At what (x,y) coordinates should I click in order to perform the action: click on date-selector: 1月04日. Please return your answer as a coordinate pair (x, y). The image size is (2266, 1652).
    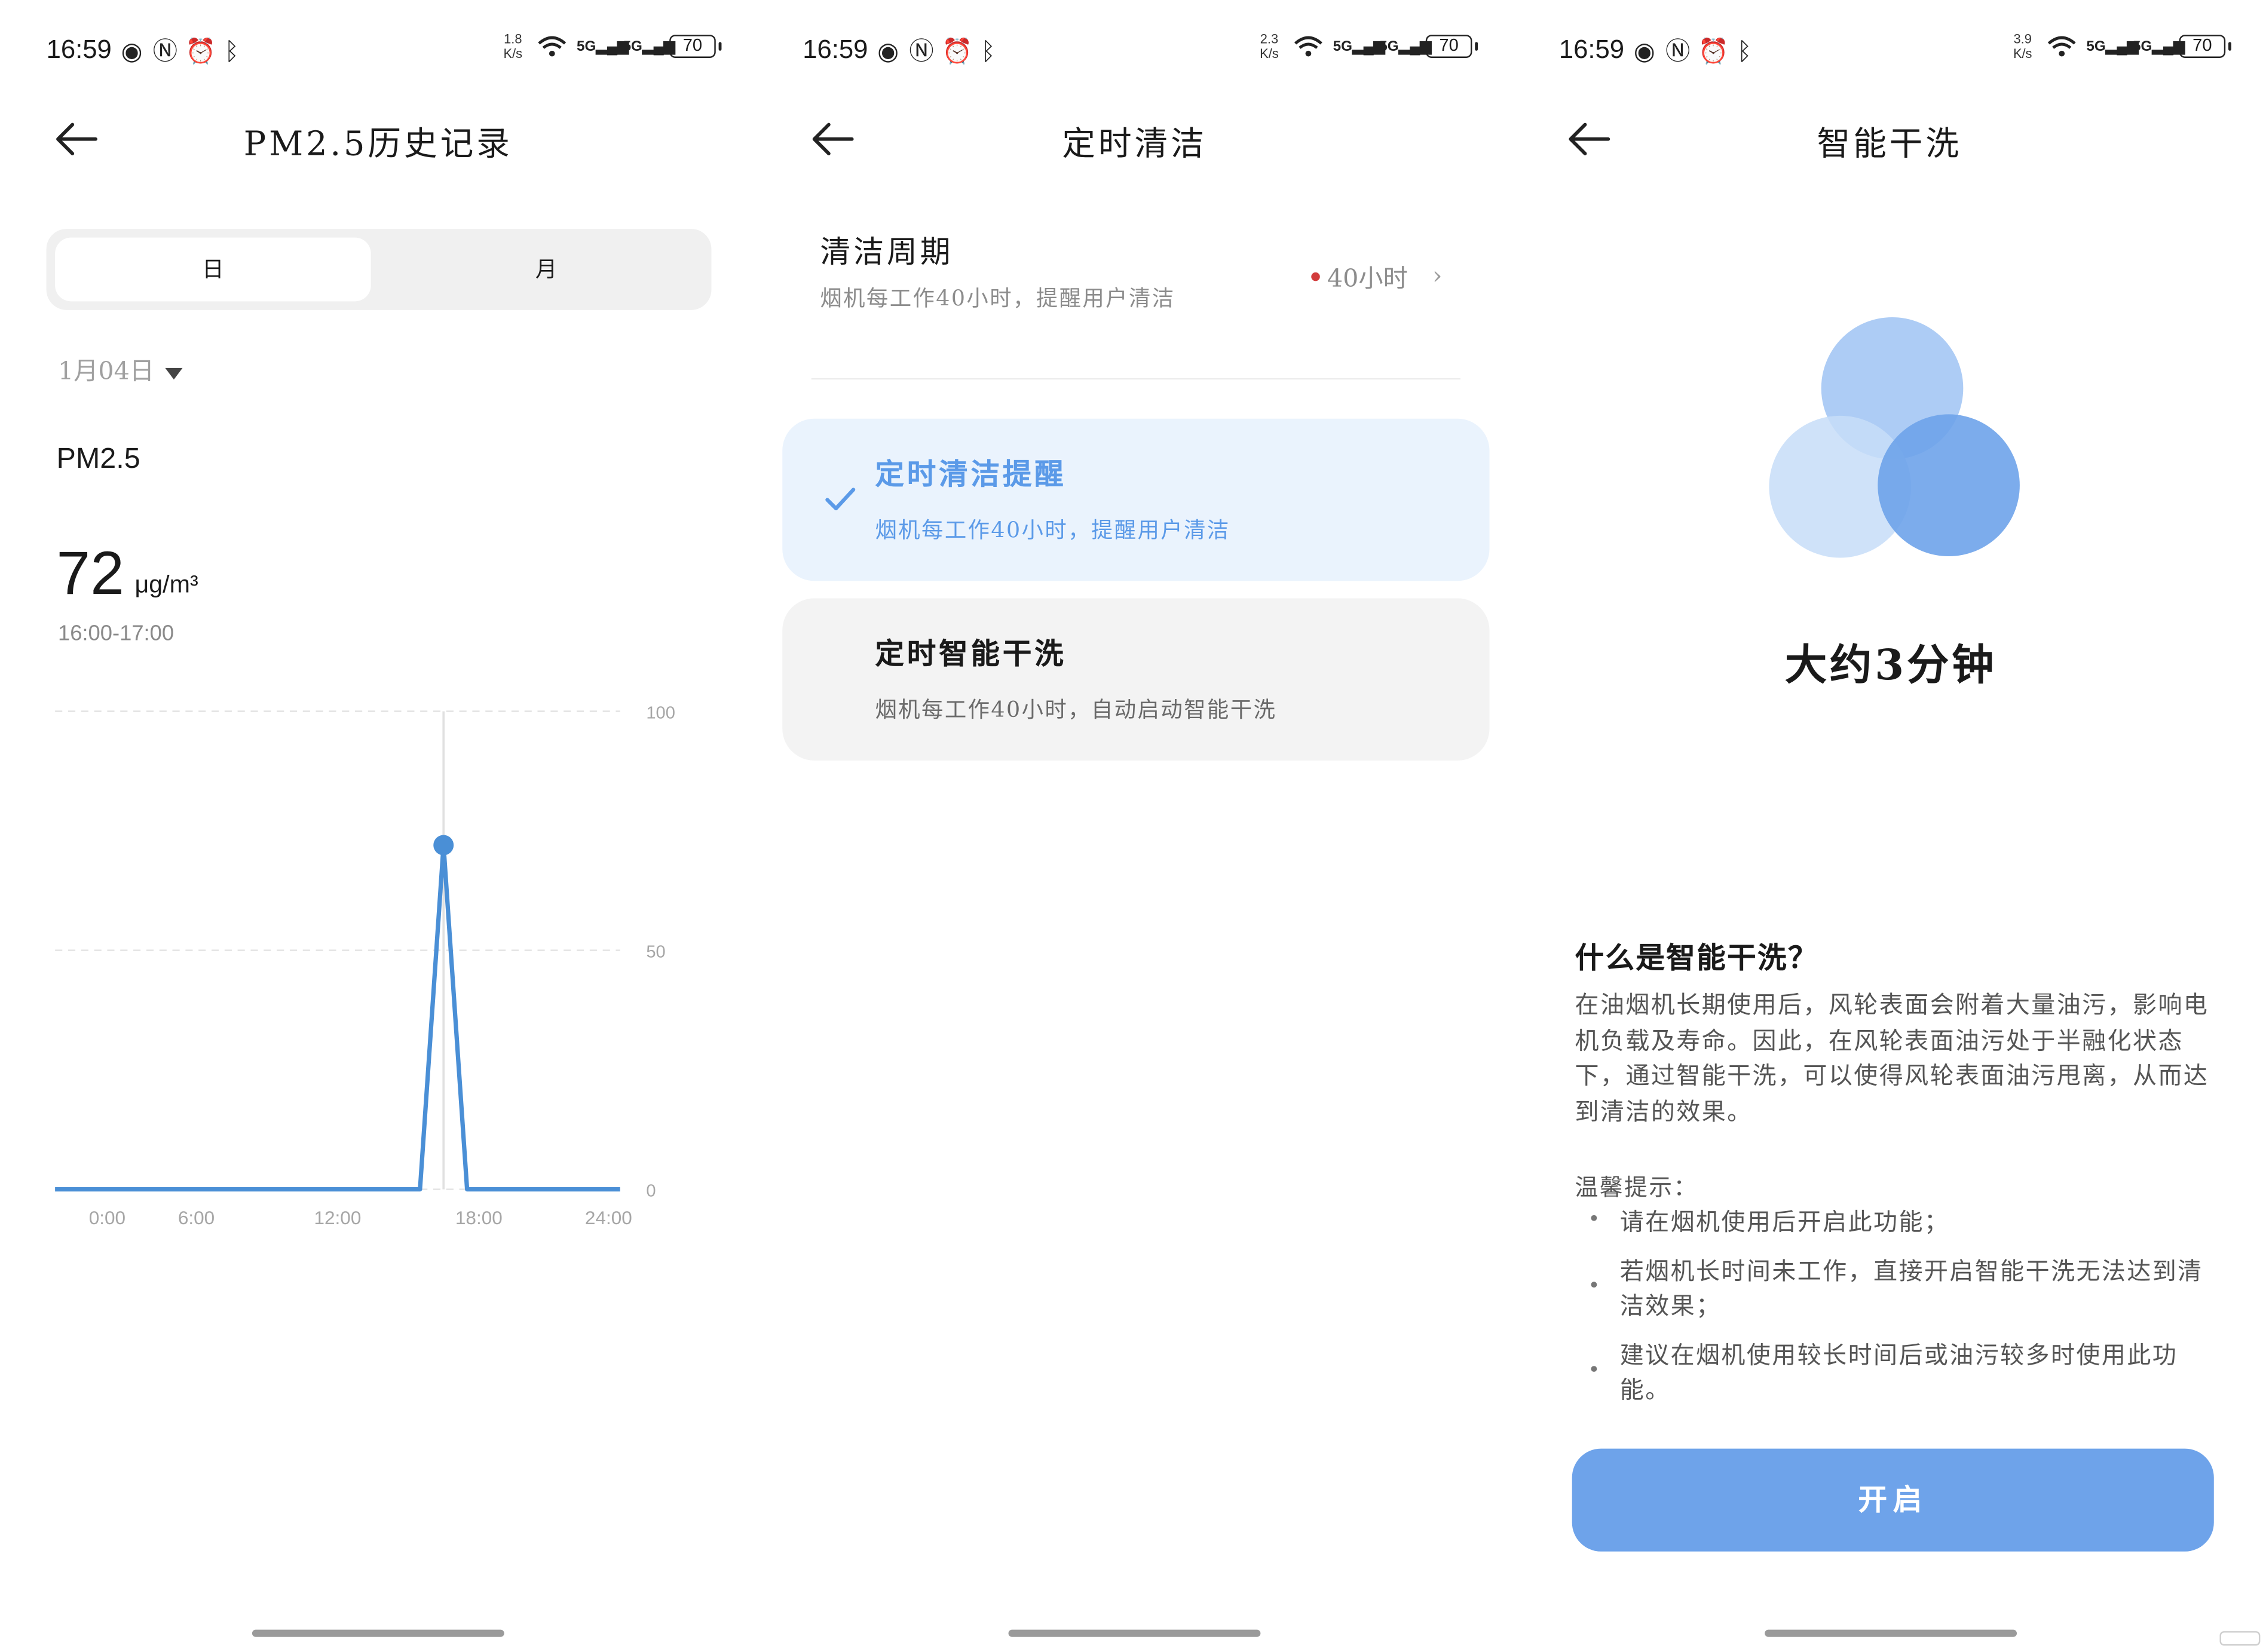
    Looking at the image, I should click on (121, 369).